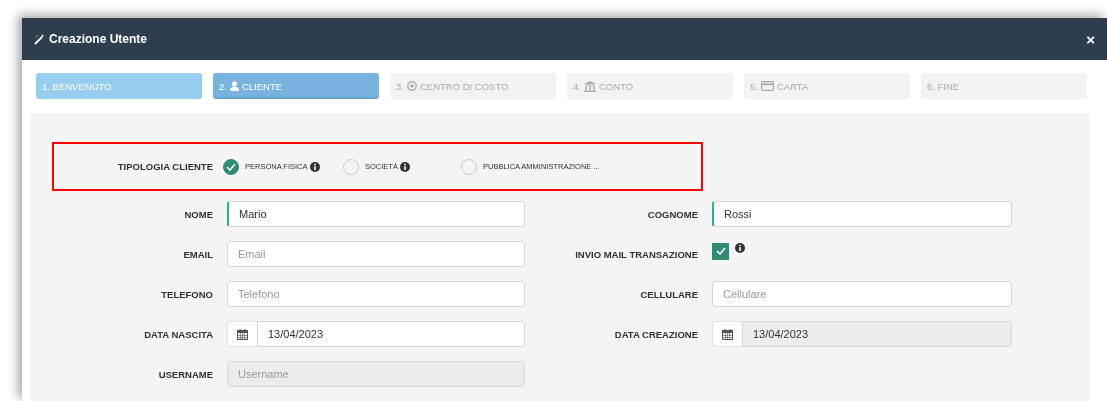 The height and width of the screenshot is (401, 1107). What do you see at coordinates (197, 254) in the screenshot?
I see `field-label: EMAIL` at bounding box center [197, 254].